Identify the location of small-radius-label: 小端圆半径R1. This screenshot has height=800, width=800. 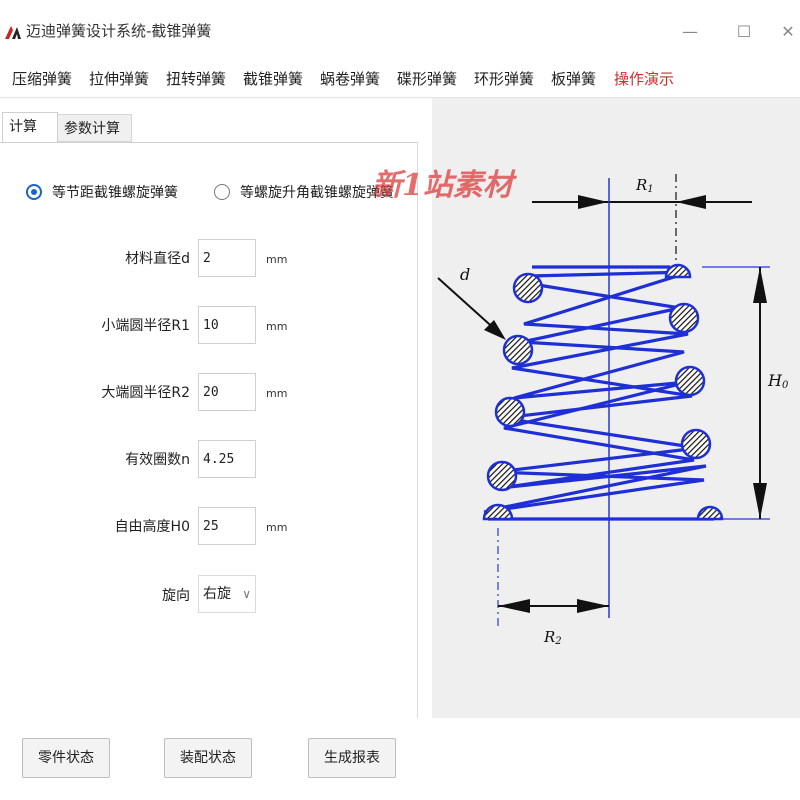
(145, 326).